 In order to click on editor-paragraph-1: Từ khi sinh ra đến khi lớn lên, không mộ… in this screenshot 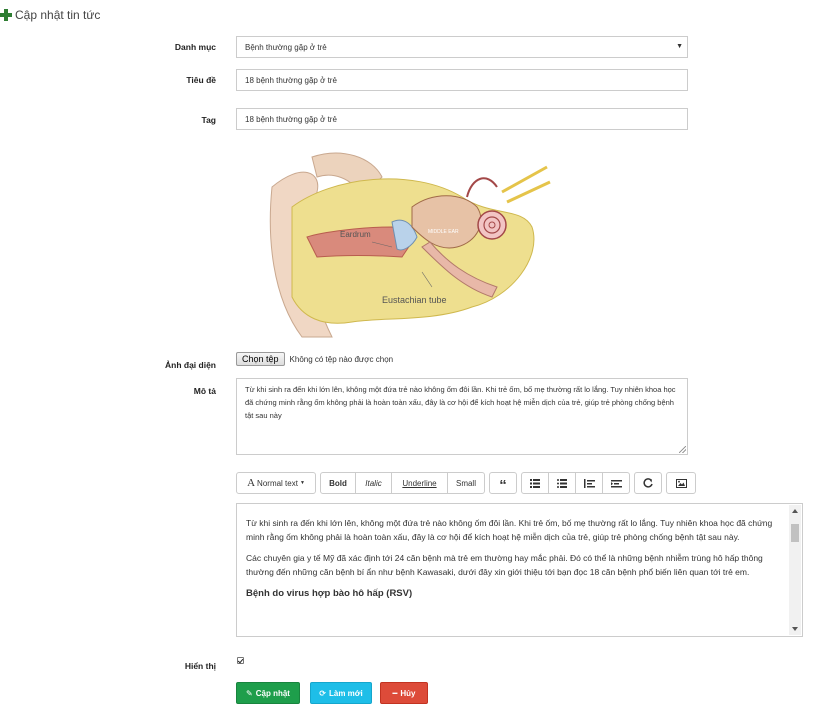, I will do `click(509, 530)`.